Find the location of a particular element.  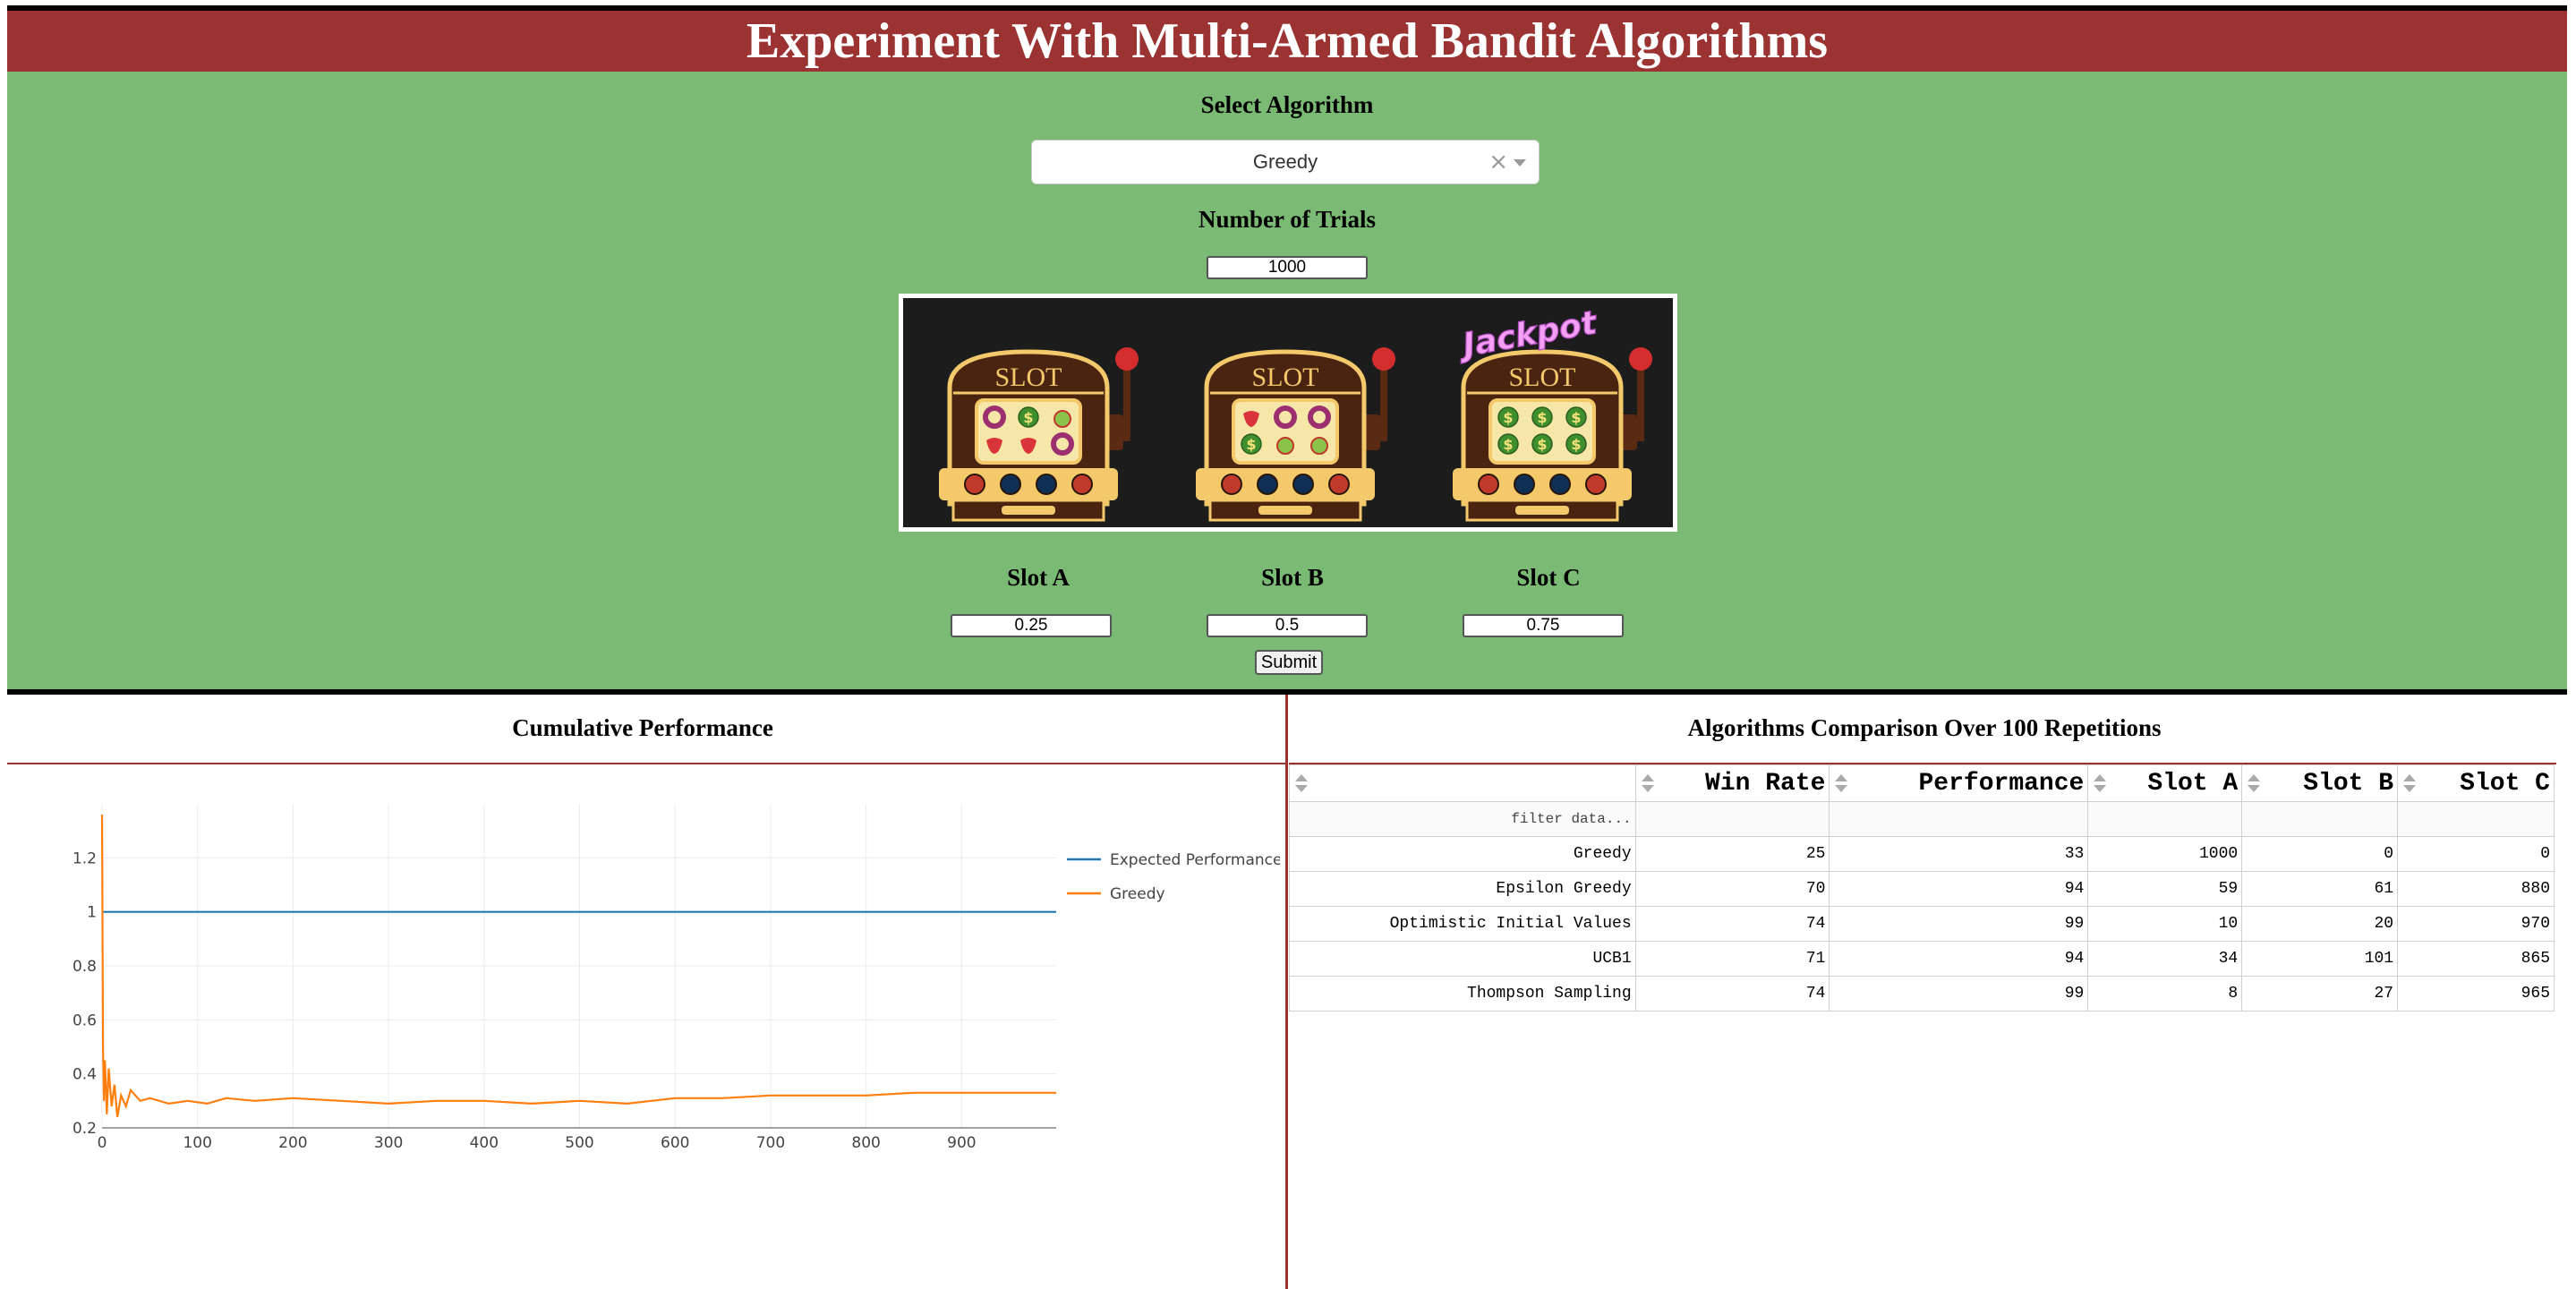

x-tick-label: 100 is located at coordinates (197, 1143).